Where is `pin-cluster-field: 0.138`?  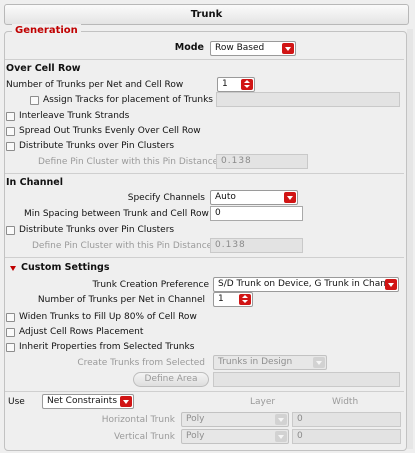 pin-cluster-field: 0.138 is located at coordinates (262, 161).